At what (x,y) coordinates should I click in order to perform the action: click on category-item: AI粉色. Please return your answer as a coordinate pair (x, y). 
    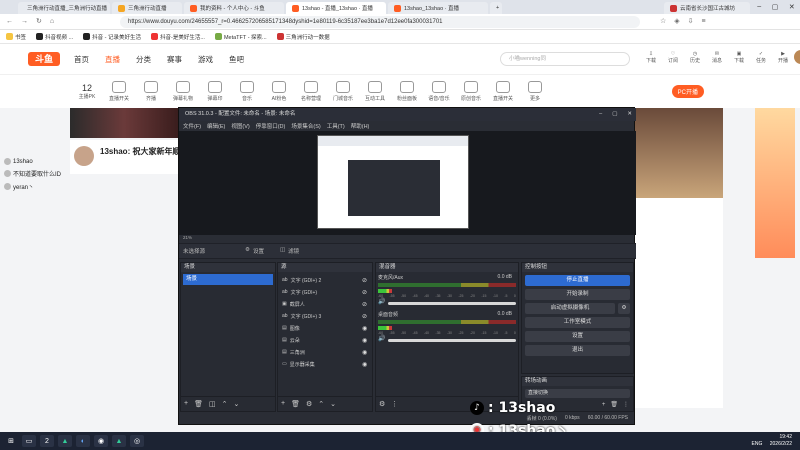
    Looking at the image, I should click on (279, 91).